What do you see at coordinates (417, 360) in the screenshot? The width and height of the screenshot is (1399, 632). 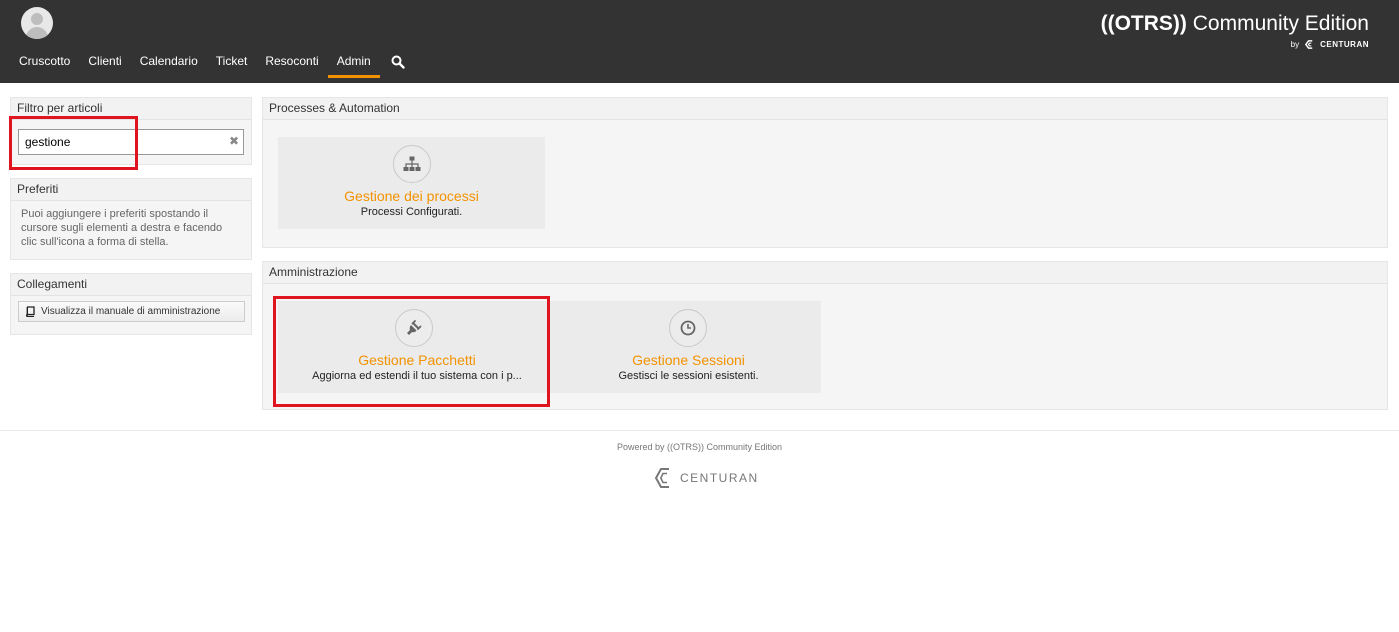 I see `tile-title: Gestione Pacchetti` at bounding box center [417, 360].